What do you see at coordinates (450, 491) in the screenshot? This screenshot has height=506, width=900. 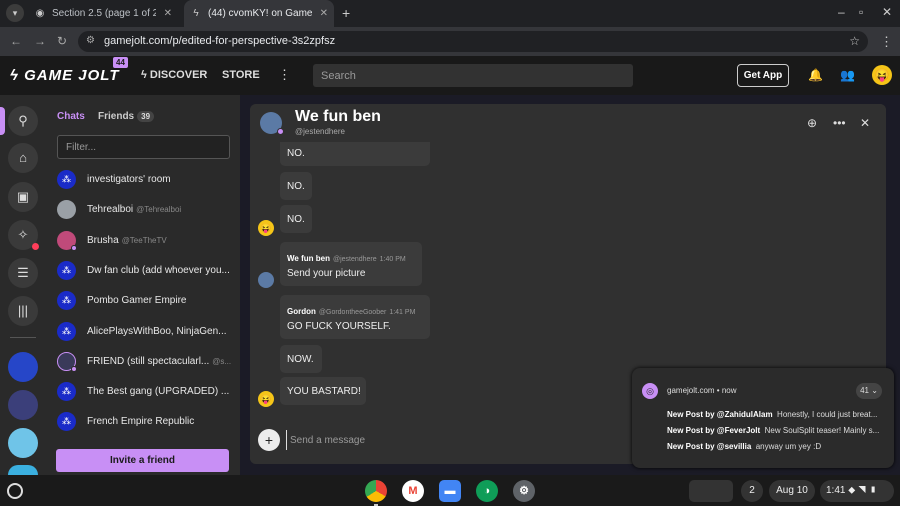 I see `files-icon: ▬` at bounding box center [450, 491].